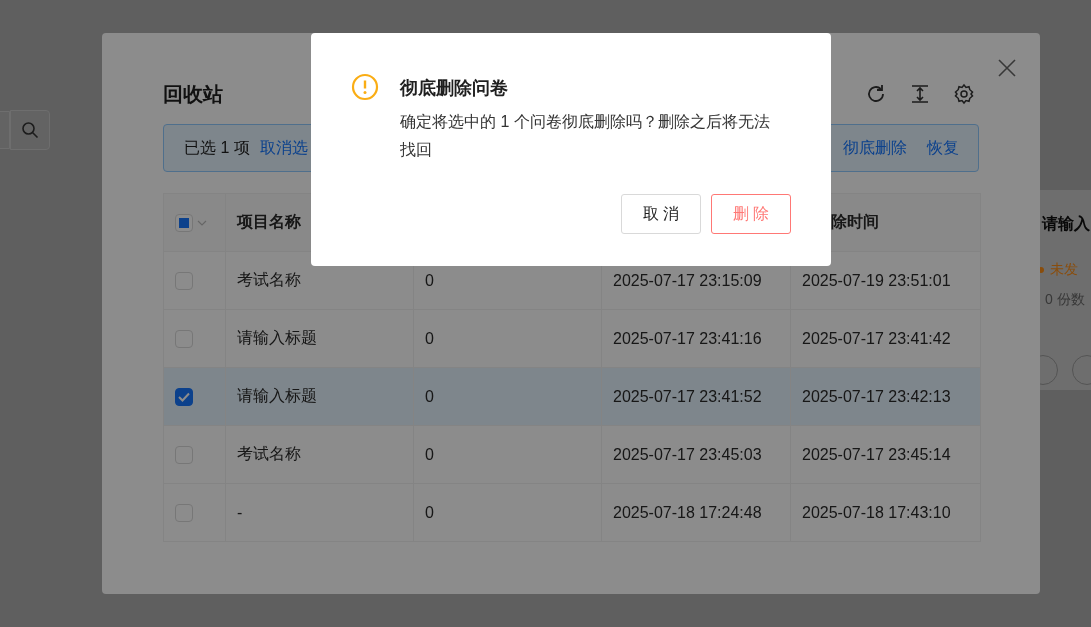 This screenshot has height=627, width=1091. I want to click on selection-count: 已选 1 项, so click(217, 147).